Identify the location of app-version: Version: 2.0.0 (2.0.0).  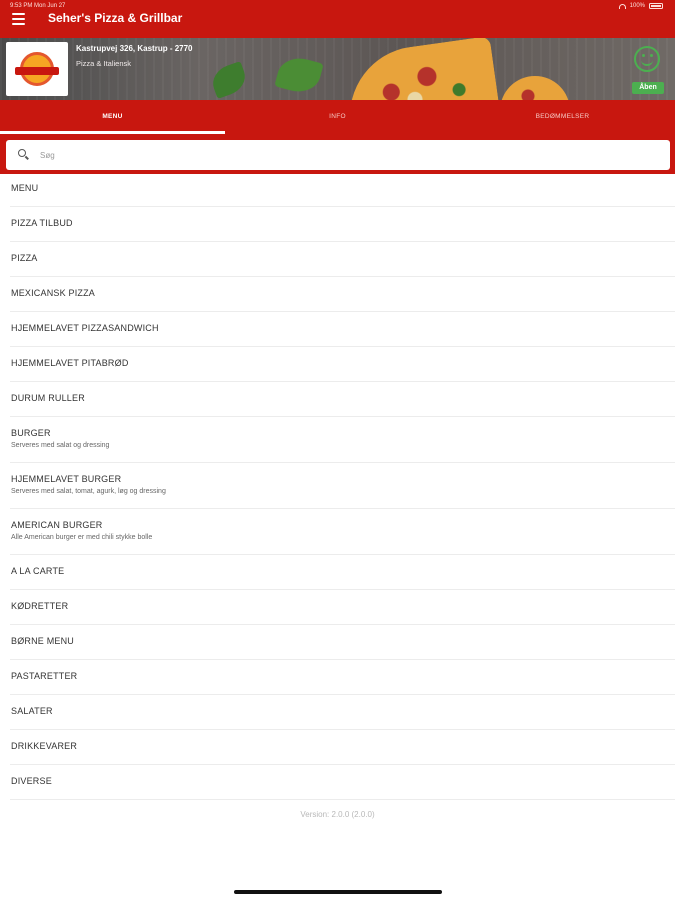
(337, 814).